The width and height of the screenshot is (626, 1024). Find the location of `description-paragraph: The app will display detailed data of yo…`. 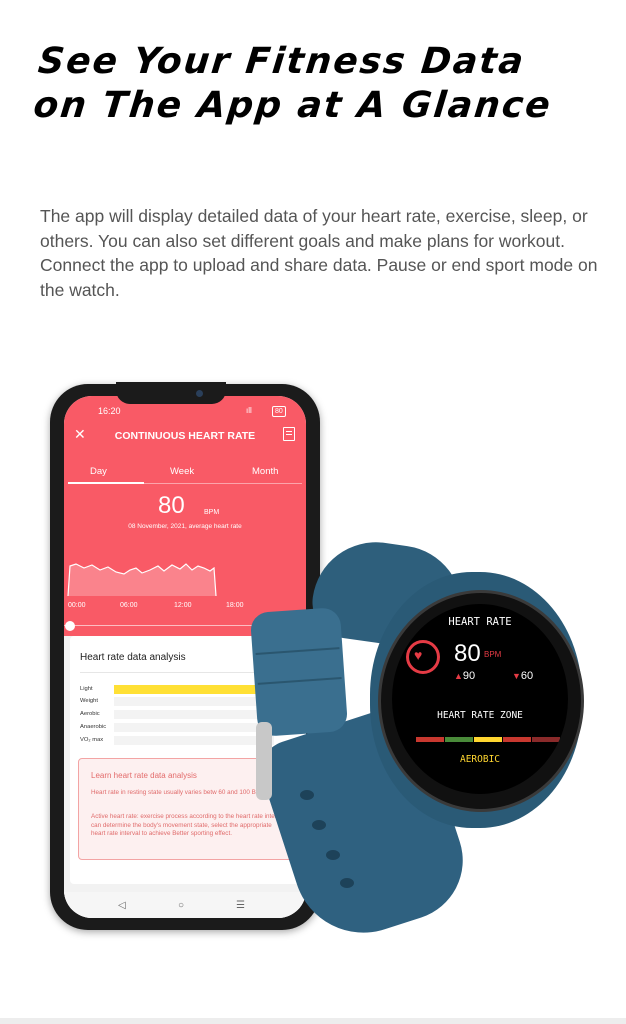

description-paragraph: The app will display detailed data of yo… is located at coordinates (319, 253).